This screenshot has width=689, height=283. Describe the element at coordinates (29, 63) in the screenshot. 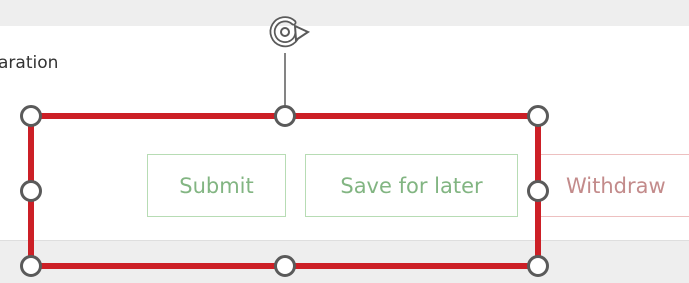

I see `section-heading: aration` at that location.